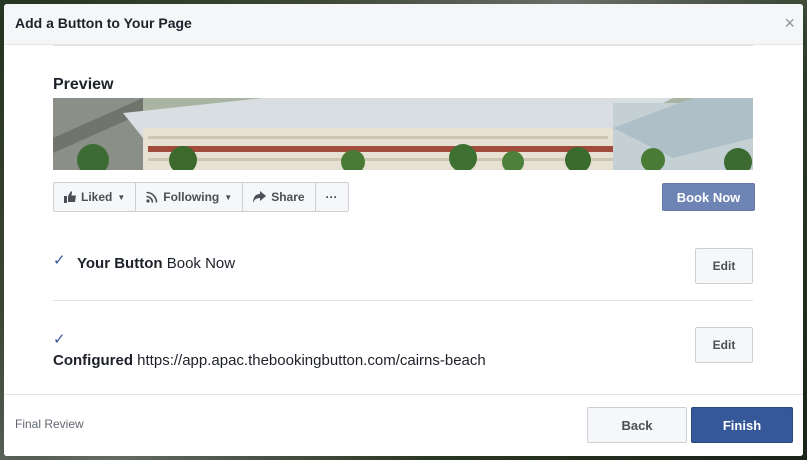 The width and height of the screenshot is (807, 460). I want to click on book-now-cta-button: Book Now, so click(708, 197).